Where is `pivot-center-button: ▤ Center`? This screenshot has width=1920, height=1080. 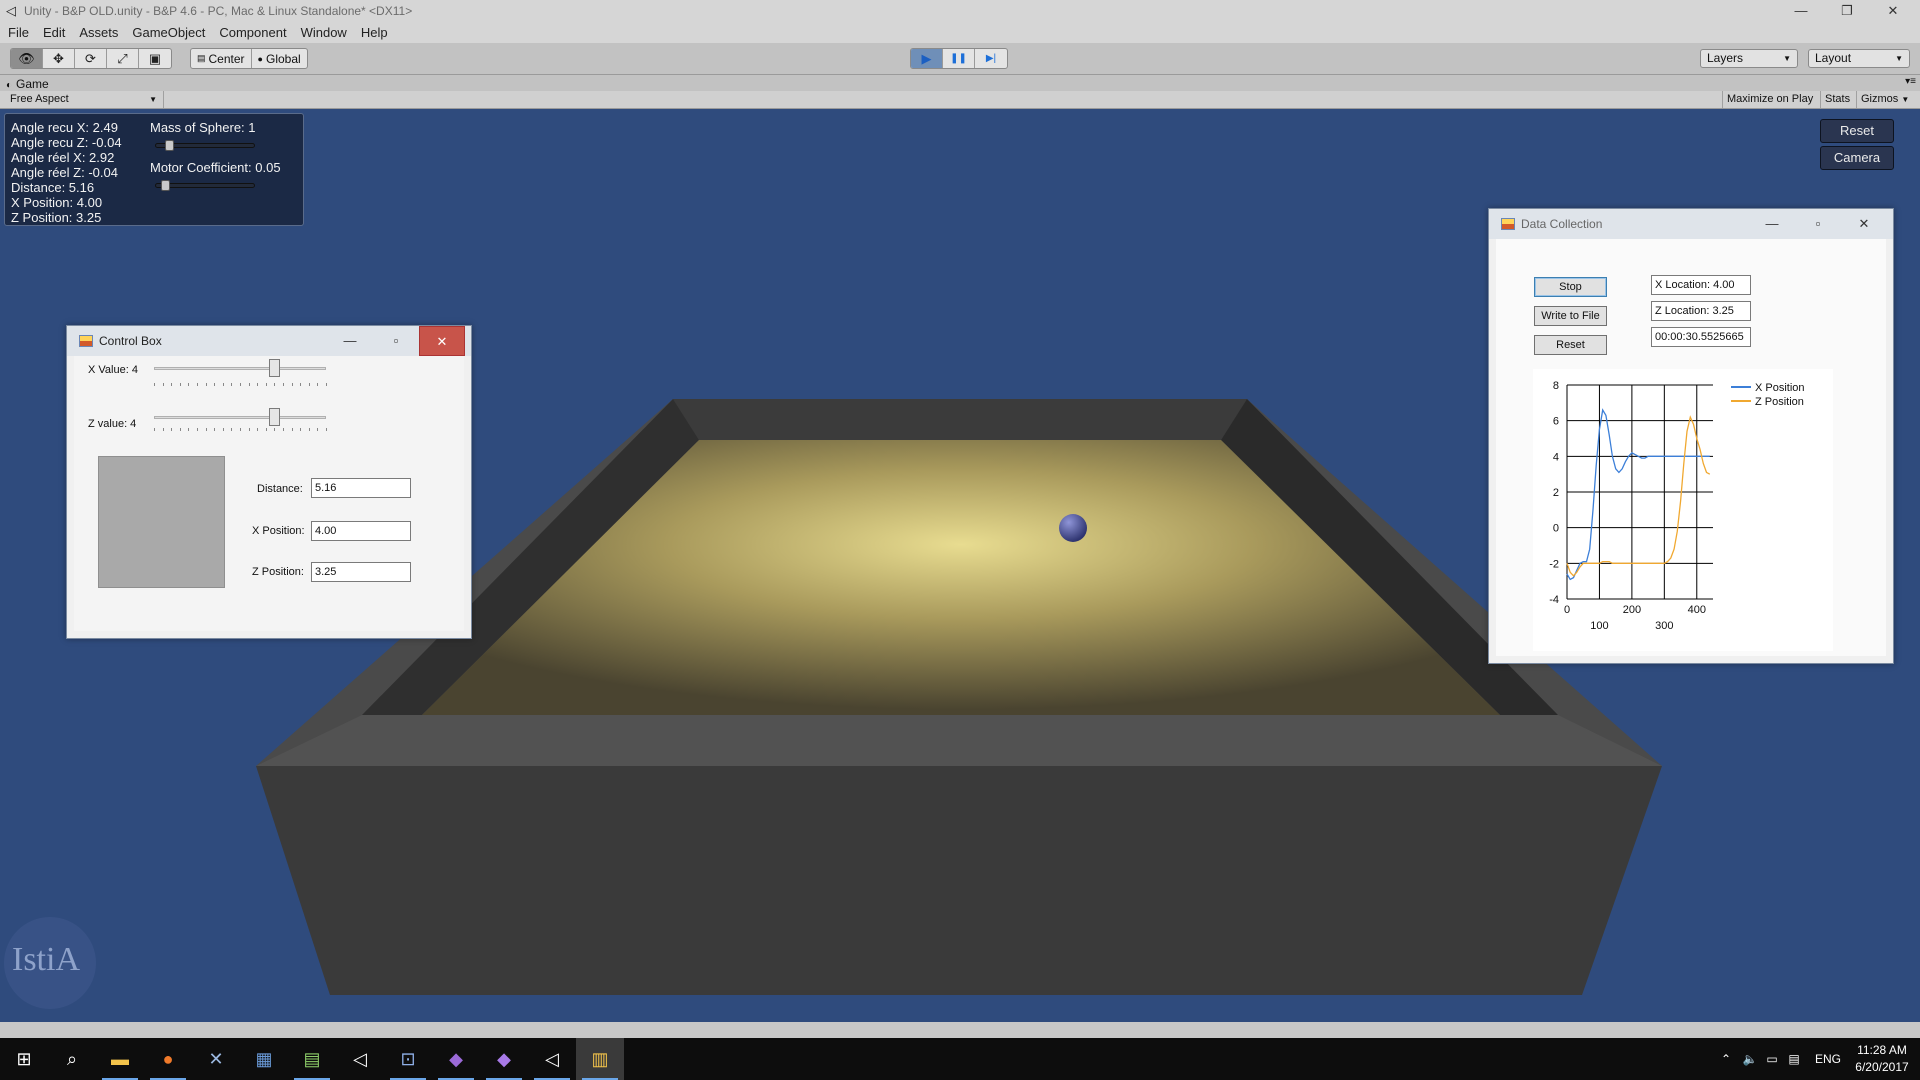
pivot-center-button: ▤ Center is located at coordinates (221, 58).